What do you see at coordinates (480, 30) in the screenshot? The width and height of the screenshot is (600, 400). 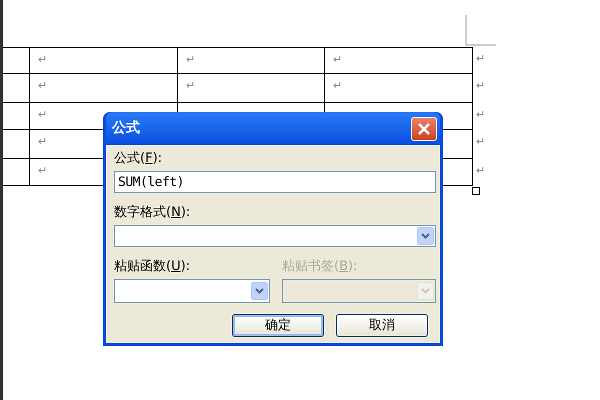 I see `text-boundary-corner-icon` at bounding box center [480, 30].